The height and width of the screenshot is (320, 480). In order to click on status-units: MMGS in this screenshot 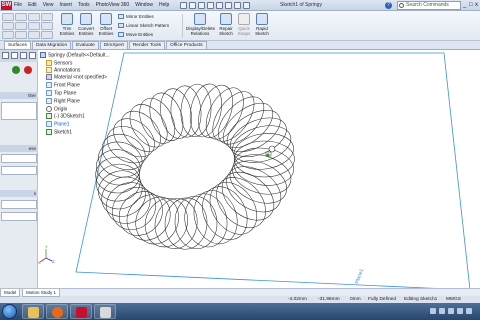, I will do `click(453, 299)`.